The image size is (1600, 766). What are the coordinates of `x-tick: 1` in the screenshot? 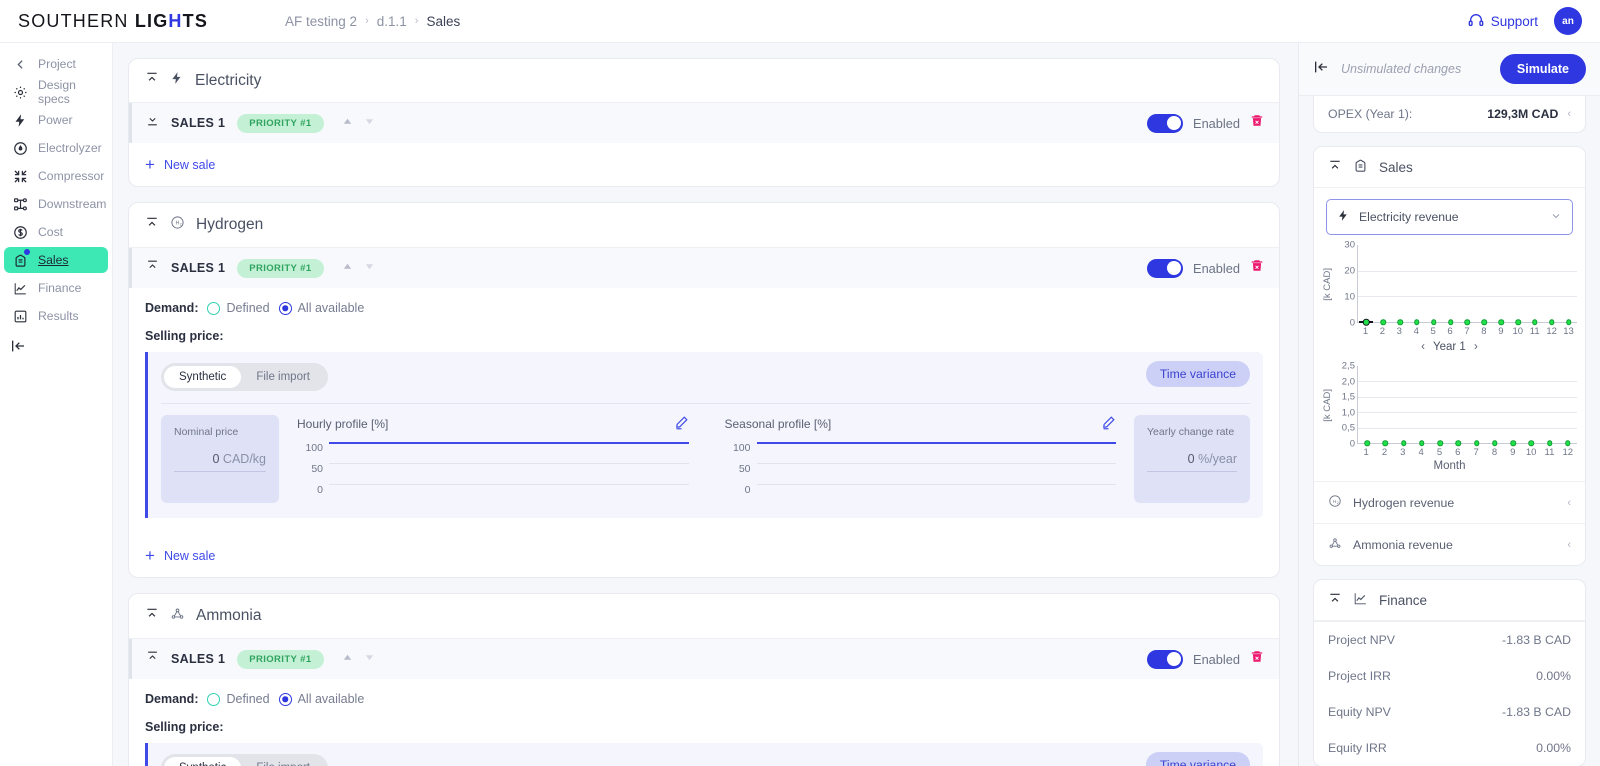 It's located at (1365, 331).